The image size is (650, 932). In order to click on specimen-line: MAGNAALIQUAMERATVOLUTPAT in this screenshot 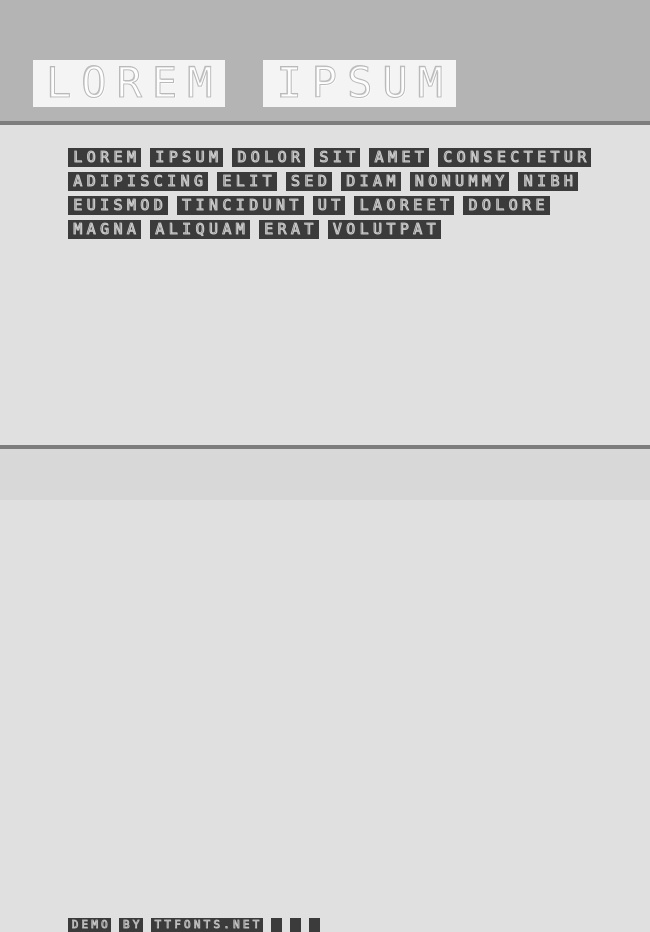, I will do `click(359, 232)`.